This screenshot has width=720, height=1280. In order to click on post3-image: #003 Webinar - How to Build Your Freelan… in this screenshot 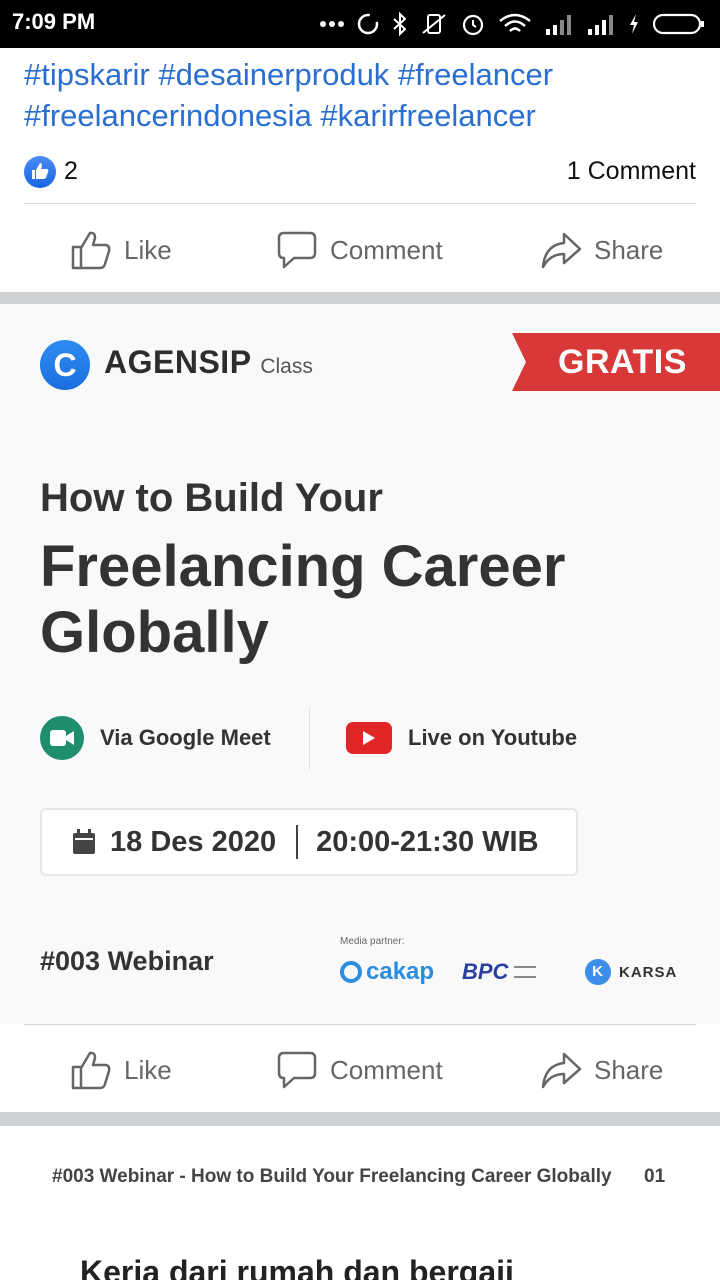, I will do `click(360, 1203)`.